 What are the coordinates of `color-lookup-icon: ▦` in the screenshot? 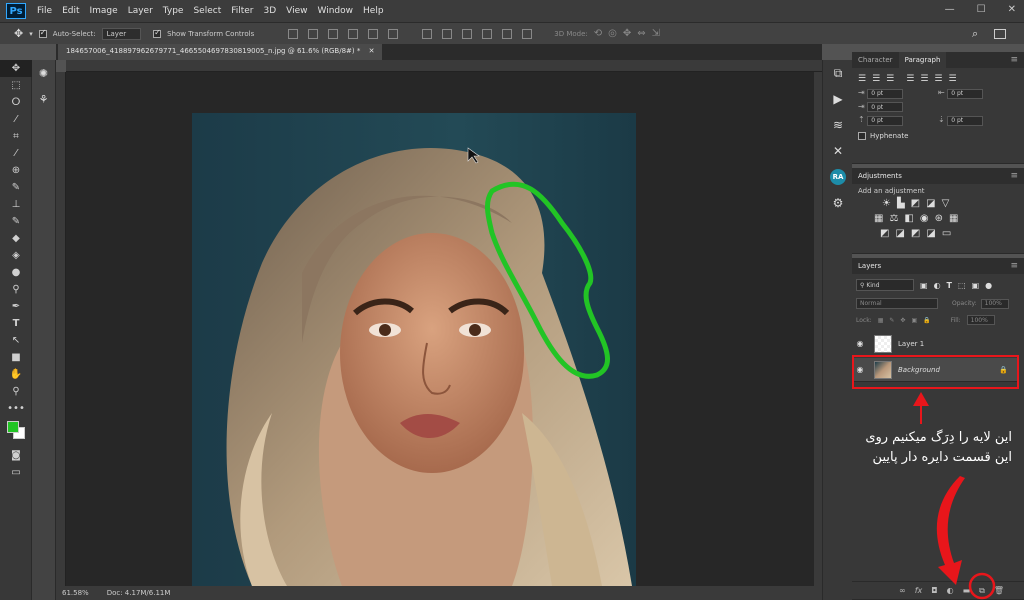 It's located at (953, 218).